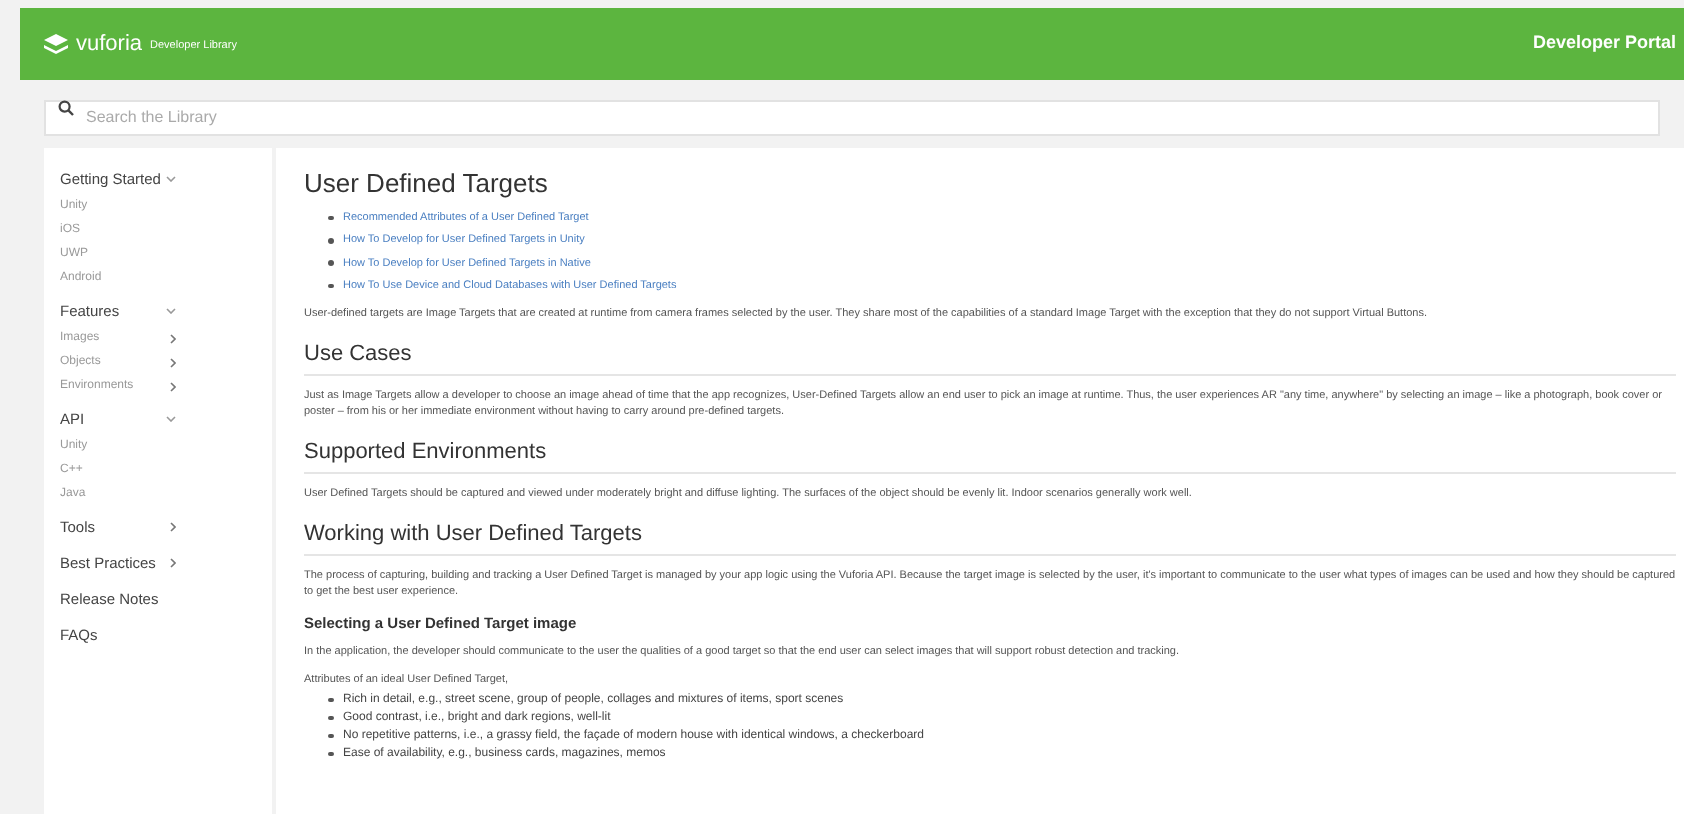 The width and height of the screenshot is (1684, 814). Describe the element at coordinates (990, 359) in the screenshot. I see `section-heading: Use Cases` at that location.